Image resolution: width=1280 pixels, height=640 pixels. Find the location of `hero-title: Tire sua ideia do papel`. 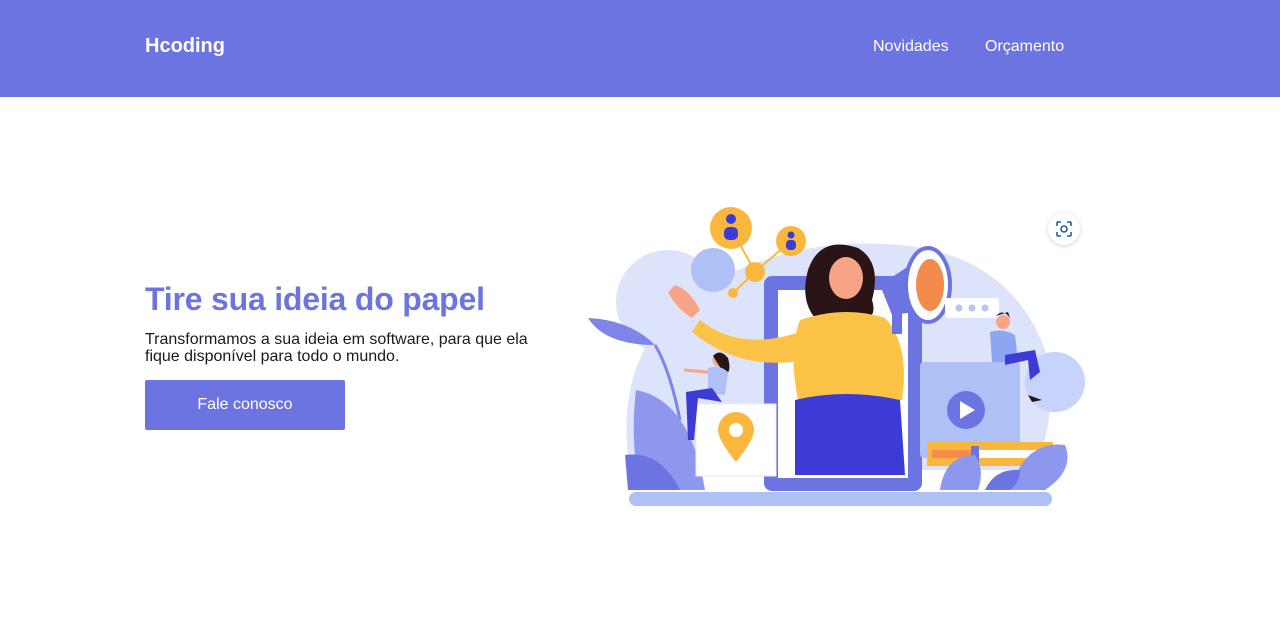

hero-title: Tire sua ideia do papel is located at coordinates (315, 299).